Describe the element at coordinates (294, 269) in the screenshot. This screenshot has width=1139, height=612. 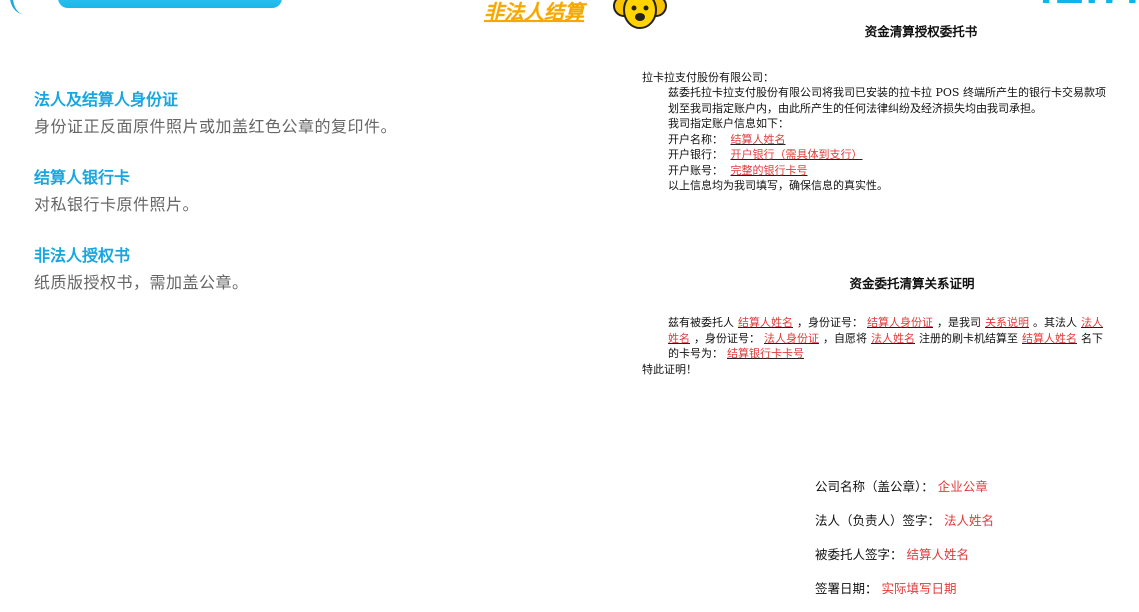
I see `requirement-item: 非法人授权书 纸质版授权书，需加盖公章。` at that location.